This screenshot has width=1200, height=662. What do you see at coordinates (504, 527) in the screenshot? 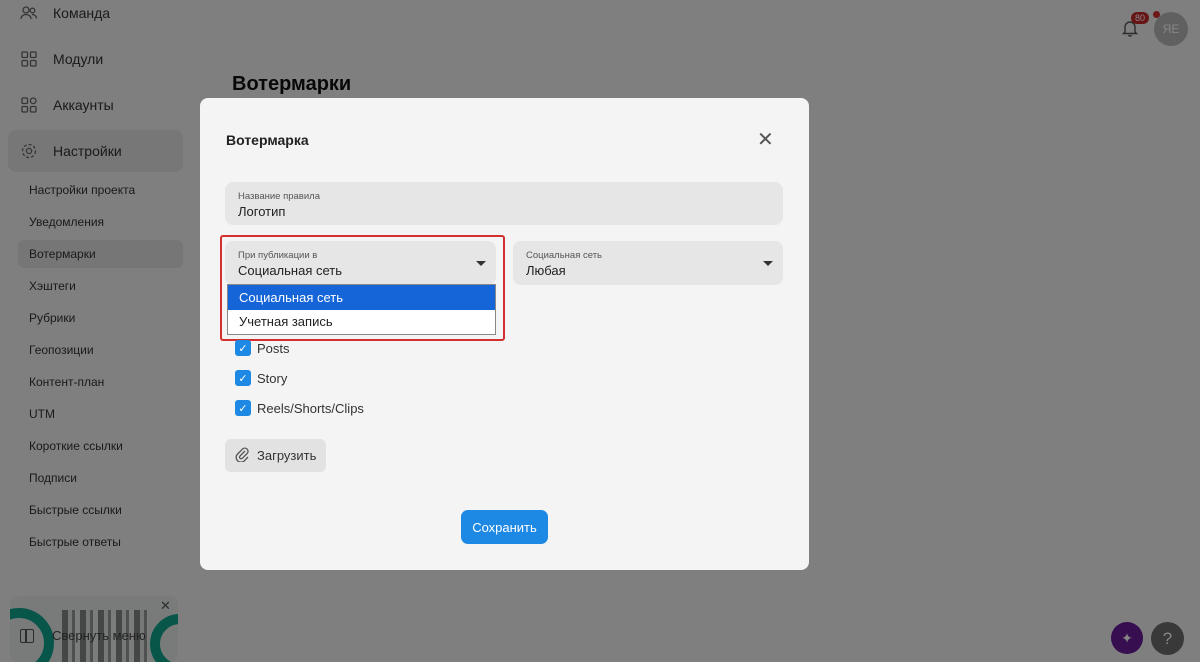
I see `save-button: Сохранить` at bounding box center [504, 527].